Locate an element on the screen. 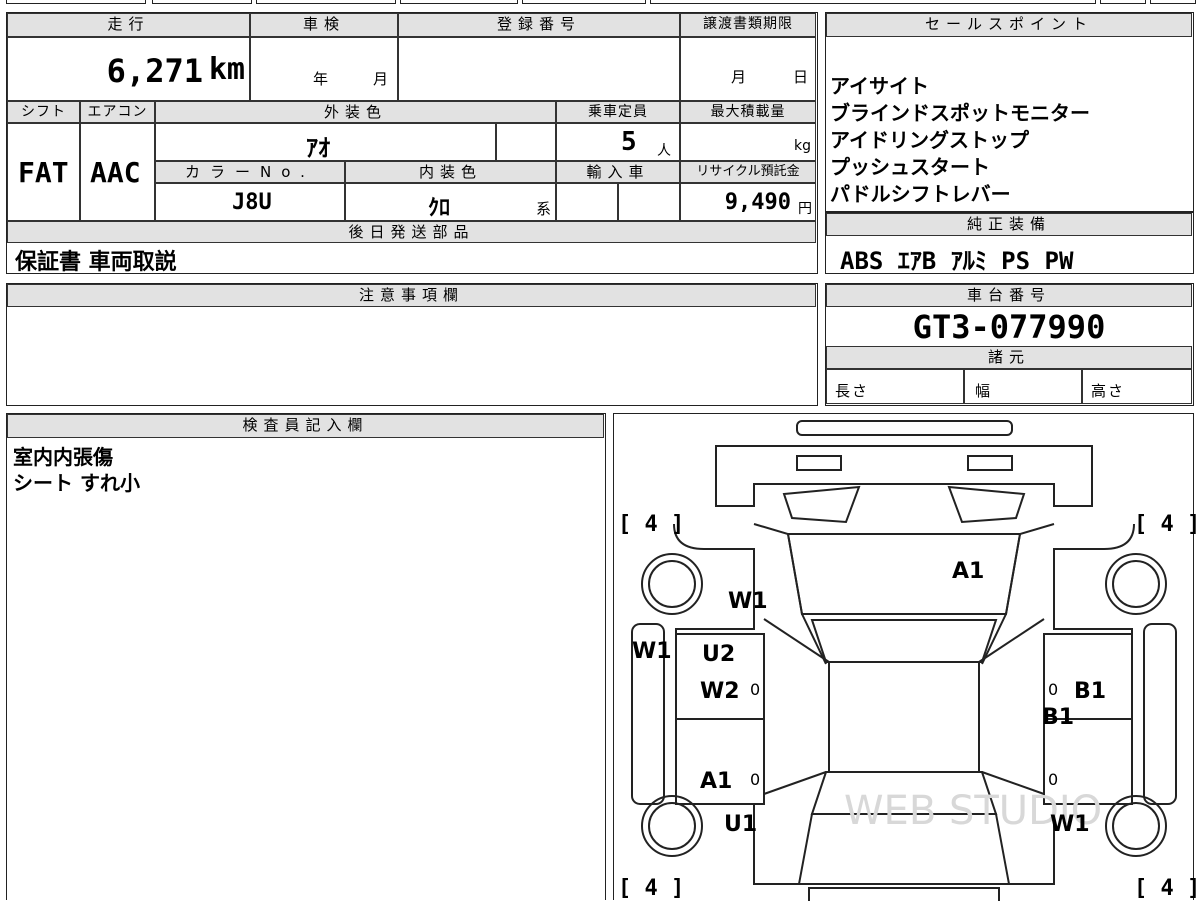 This screenshot has width=1200, height=901. equipment-value: ABS ｴｱB ｱﾙﾐ PS PW is located at coordinates (957, 261).